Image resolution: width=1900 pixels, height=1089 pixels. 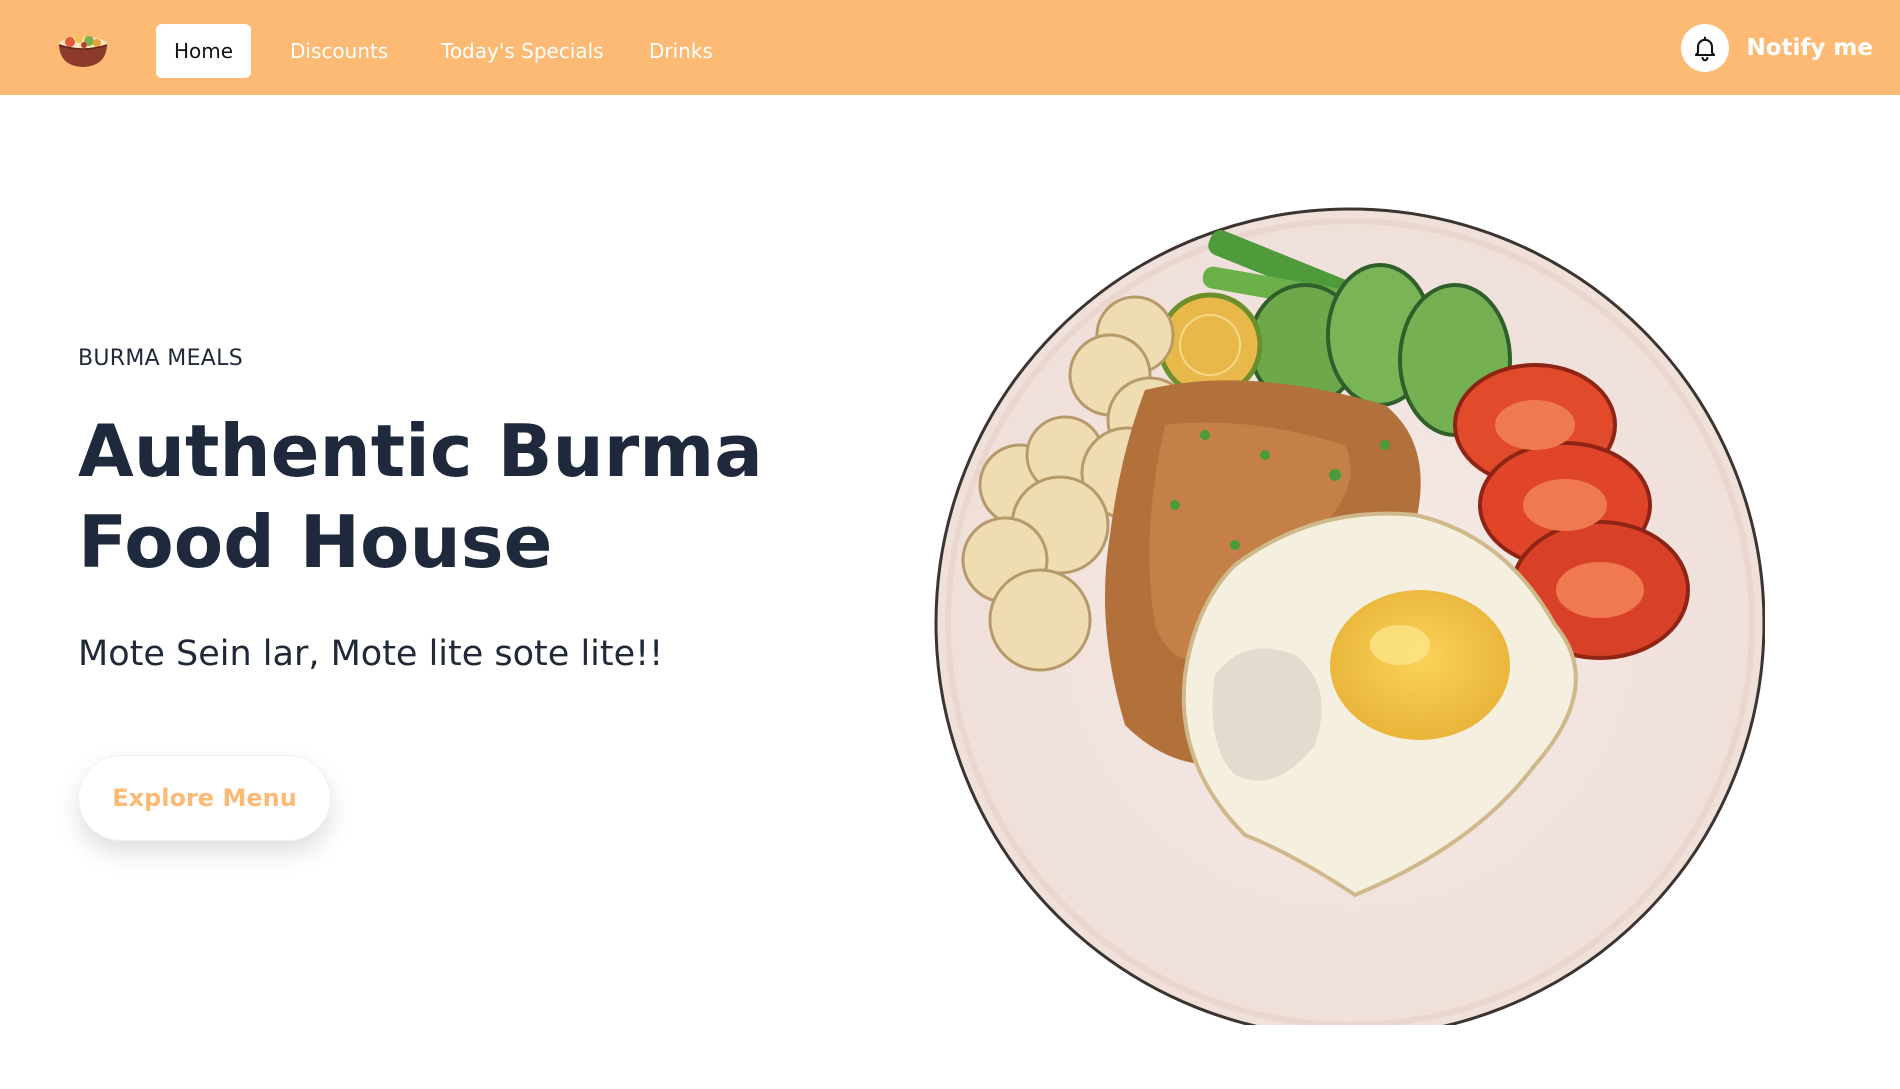 I want to click on hero-subtitle: Mote Sein lar, Mote lite sote lite!!, so click(x=371, y=654).